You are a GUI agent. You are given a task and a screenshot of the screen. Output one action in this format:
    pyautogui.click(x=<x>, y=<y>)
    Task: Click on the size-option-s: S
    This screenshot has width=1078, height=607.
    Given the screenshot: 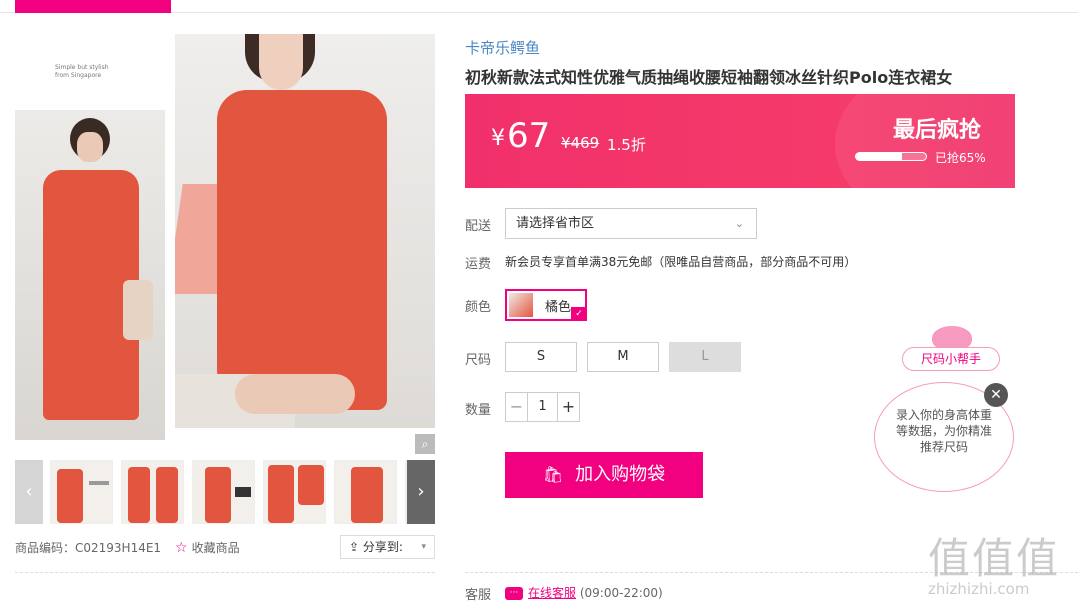 What is the action you would take?
    pyautogui.click(x=541, y=357)
    